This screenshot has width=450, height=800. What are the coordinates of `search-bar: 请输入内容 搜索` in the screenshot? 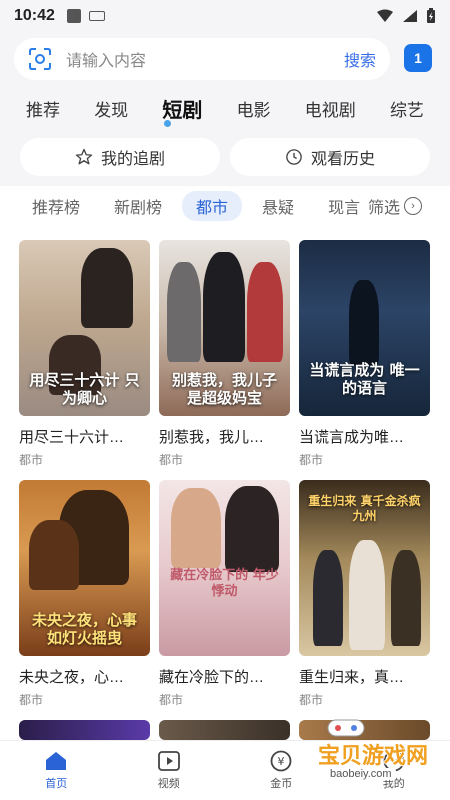 It's located at (202, 59).